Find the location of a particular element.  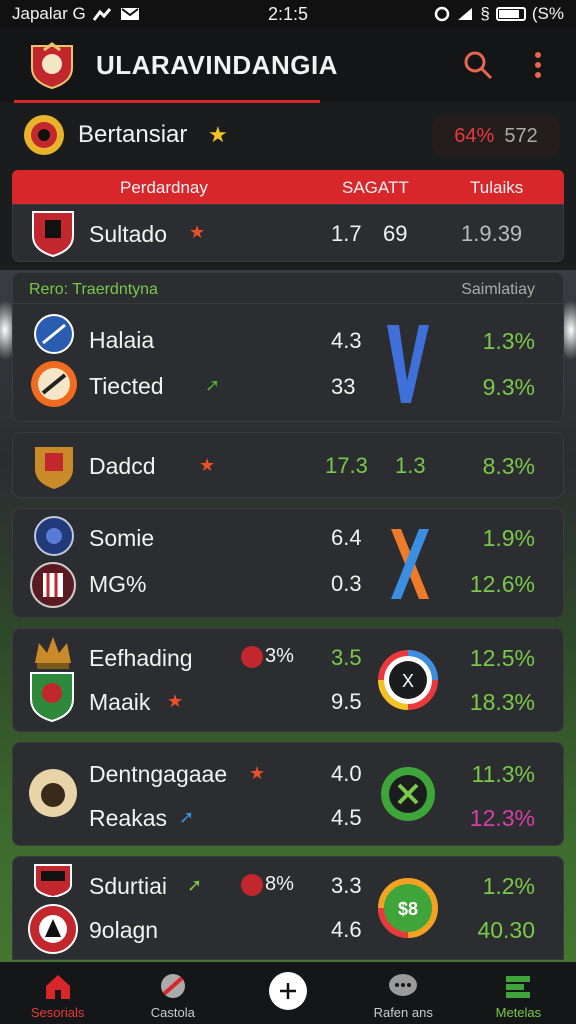

team-away-name: Reakas is located at coordinates (128, 818).